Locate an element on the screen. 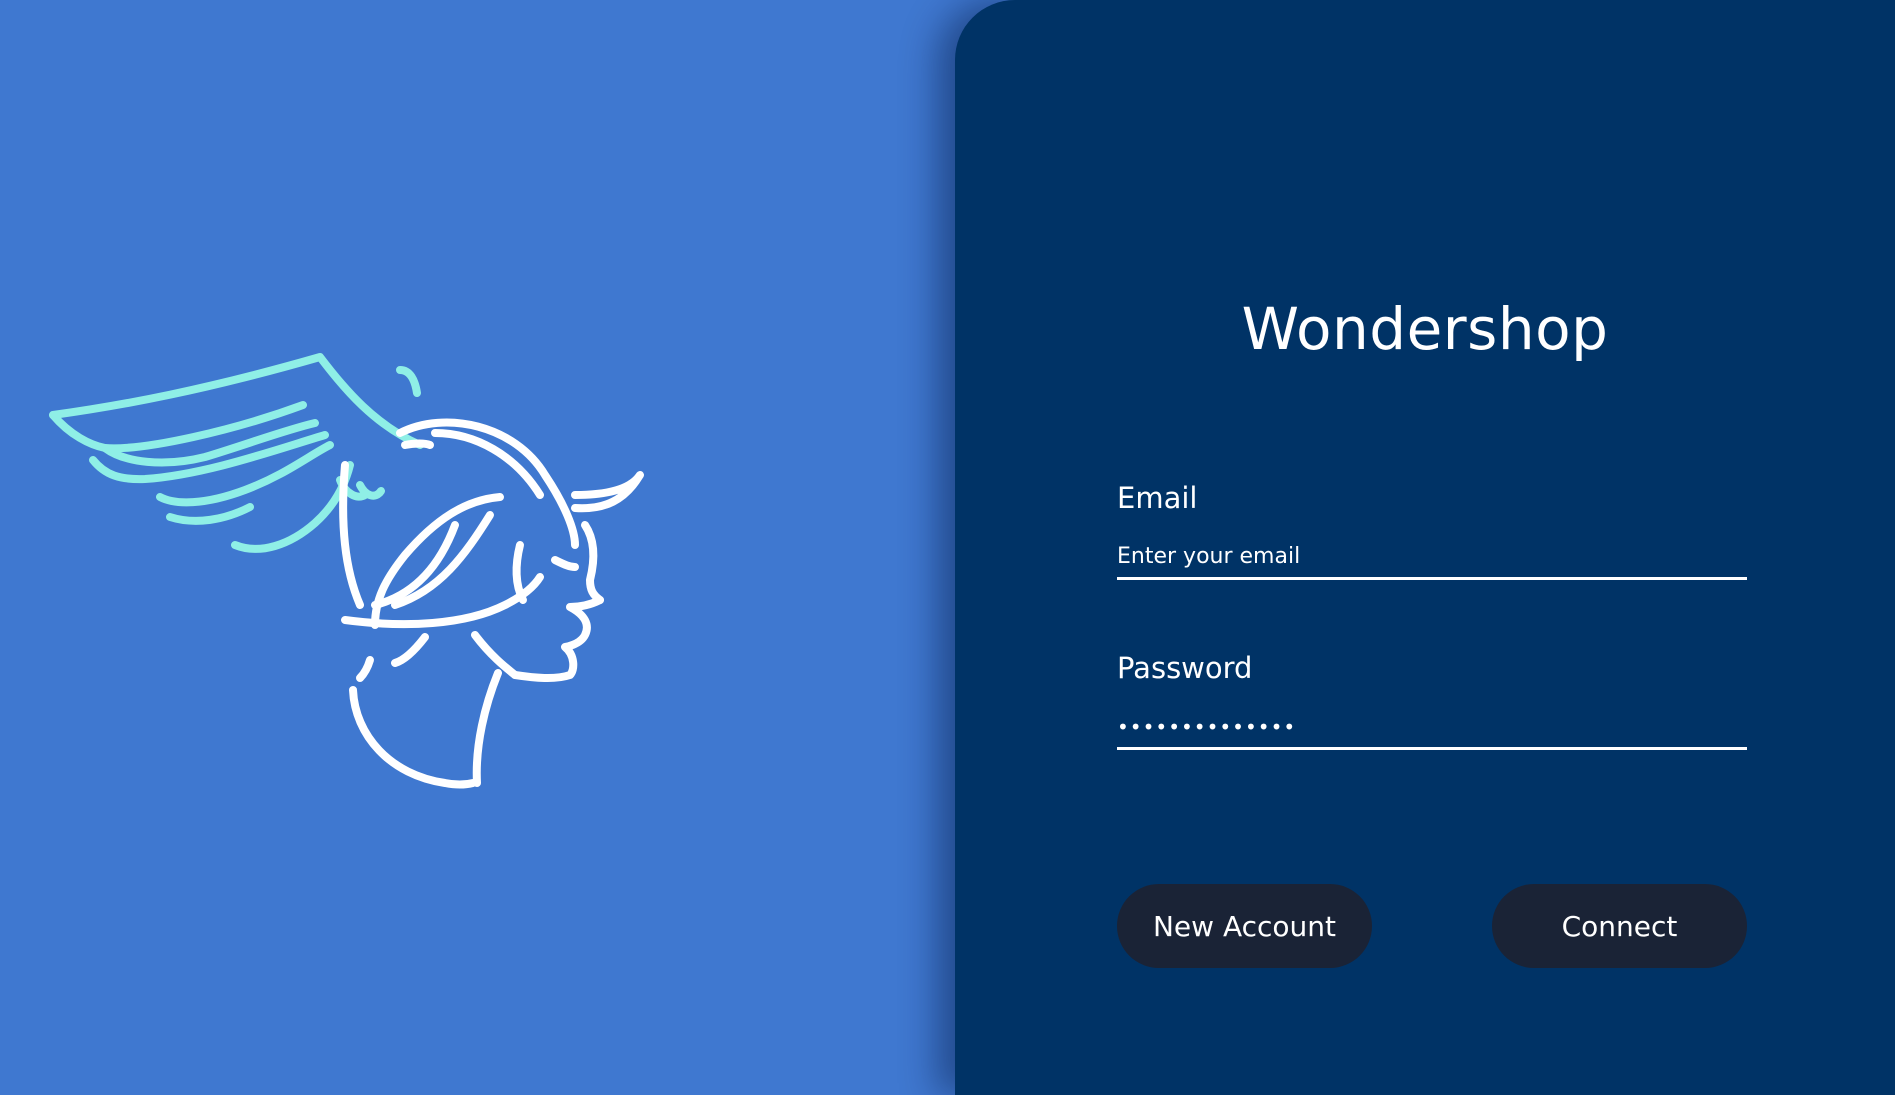 The width and height of the screenshot is (1895, 1095). app-title: Wondershop is located at coordinates (1425, 329).